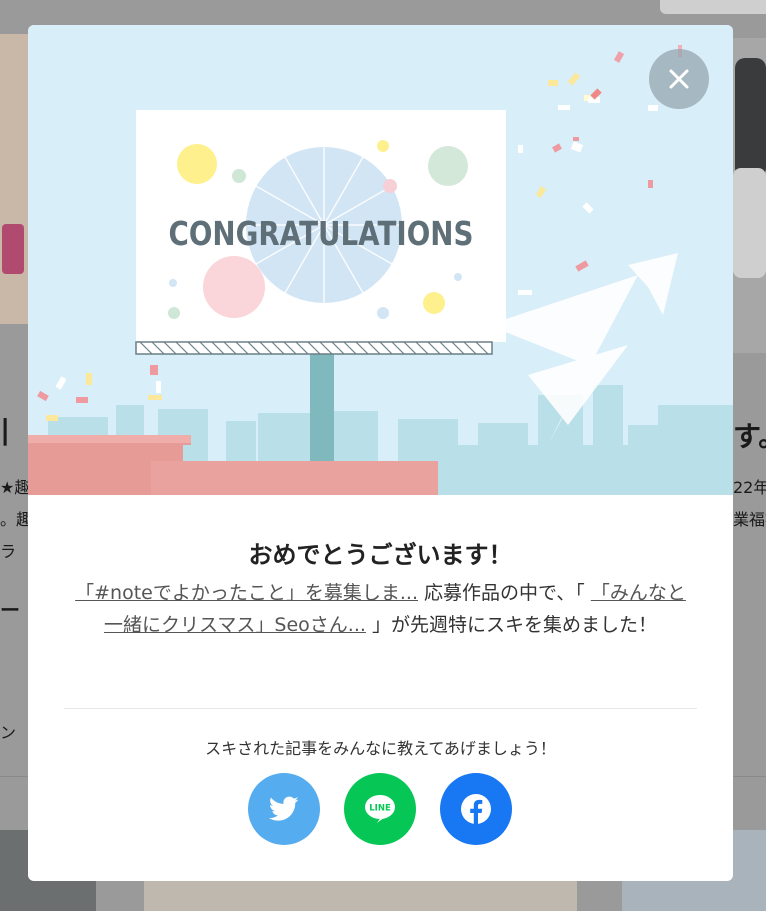  Describe the element at coordinates (380, 555) in the screenshot. I see `modal-title: おめでとうございます！` at that location.